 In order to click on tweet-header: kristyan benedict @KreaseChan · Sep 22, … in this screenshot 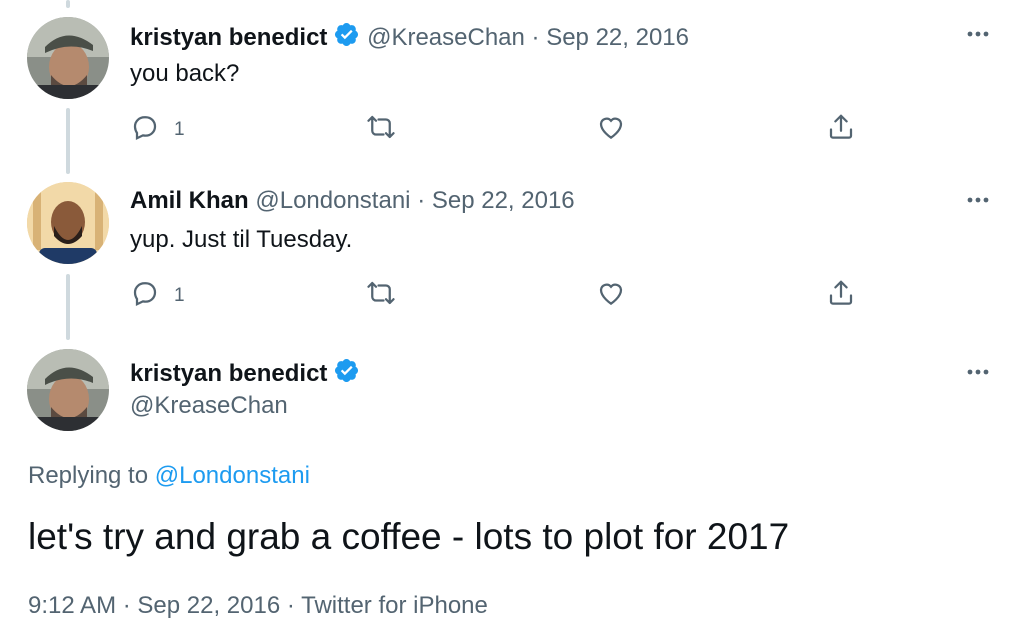, I will do `click(409, 38)`.